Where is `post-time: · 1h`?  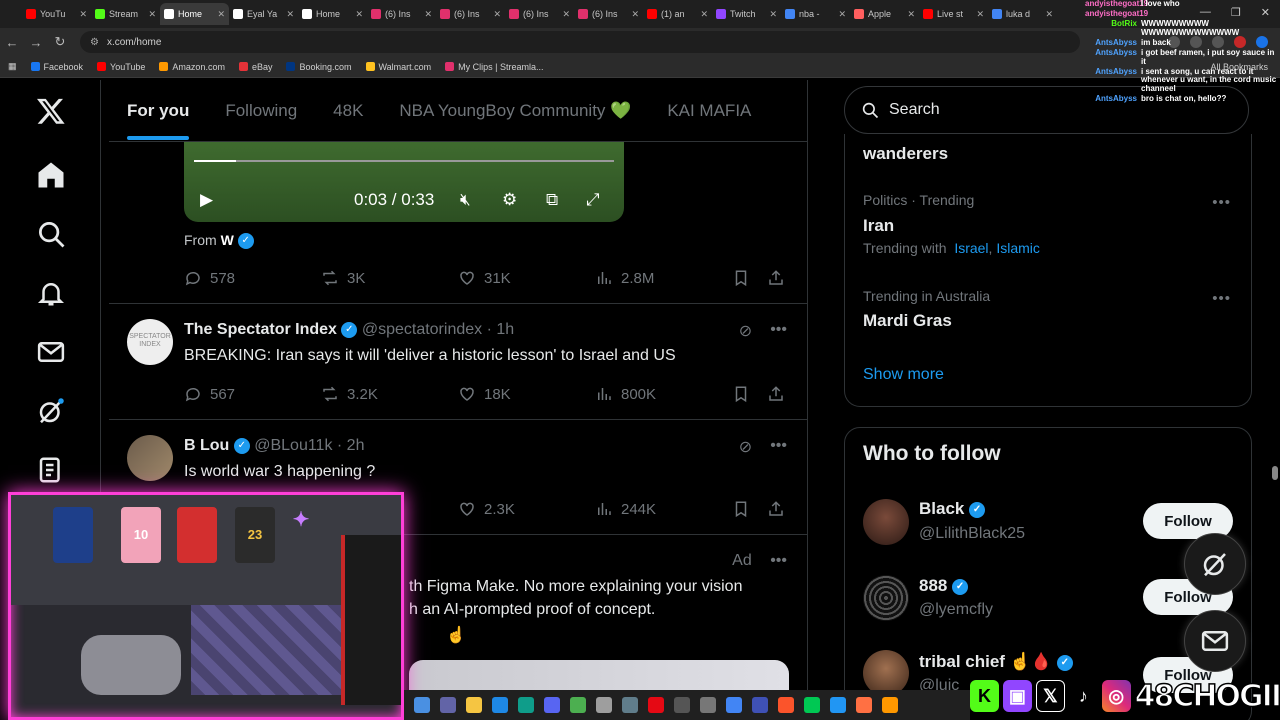 post-time: · 1h is located at coordinates (501, 329).